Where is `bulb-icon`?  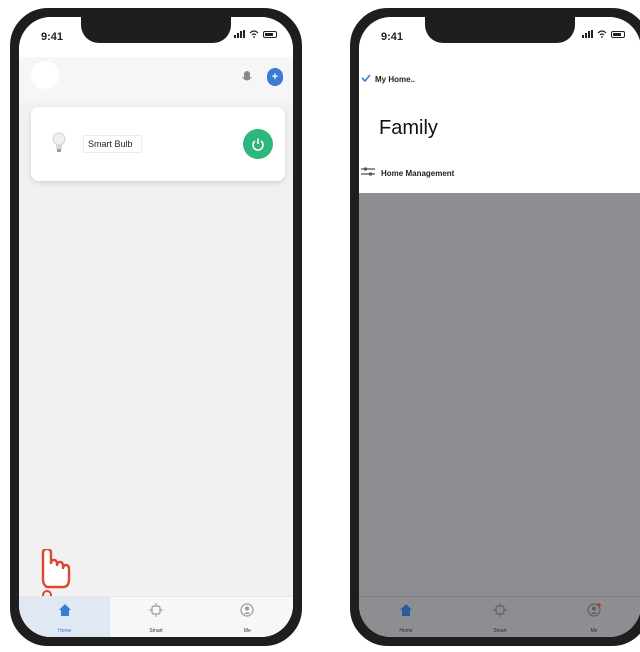
bulb-icon is located at coordinates (59, 142).